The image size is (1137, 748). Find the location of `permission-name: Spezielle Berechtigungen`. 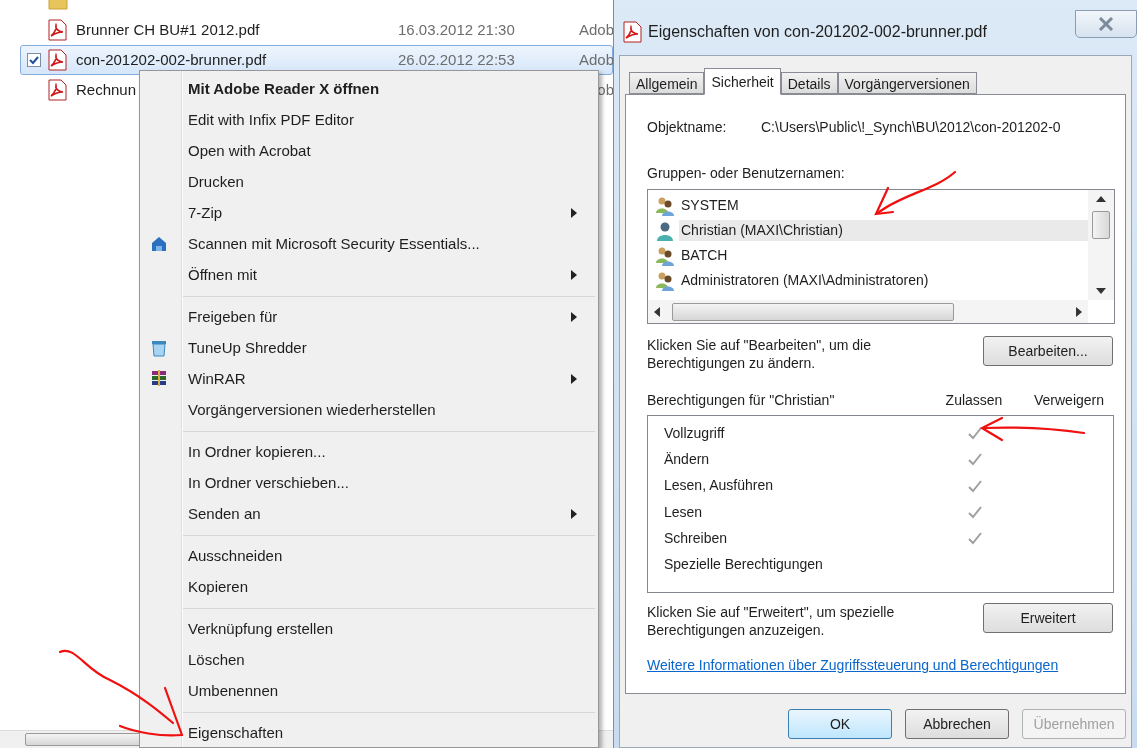

permission-name: Spezielle Berechtigungen is located at coordinates (743, 565).